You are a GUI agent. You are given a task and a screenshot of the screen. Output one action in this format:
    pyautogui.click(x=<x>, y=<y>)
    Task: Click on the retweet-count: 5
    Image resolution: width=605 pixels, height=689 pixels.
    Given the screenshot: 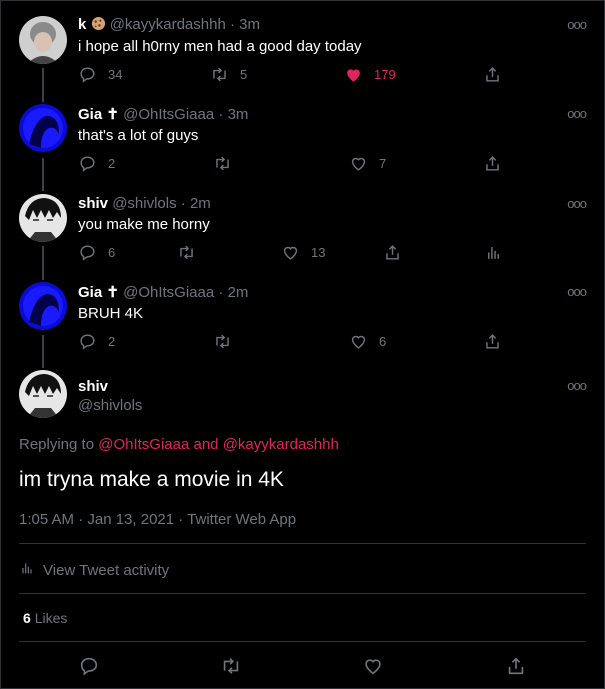 What is the action you would take?
    pyautogui.click(x=244, y=74)
    